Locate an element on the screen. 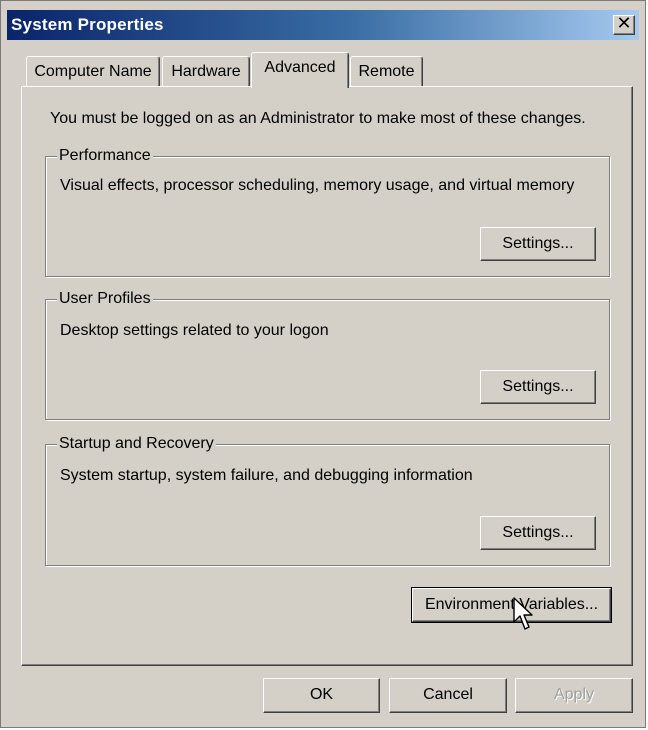  ok-button: OK is located at coordinates (321, 695).